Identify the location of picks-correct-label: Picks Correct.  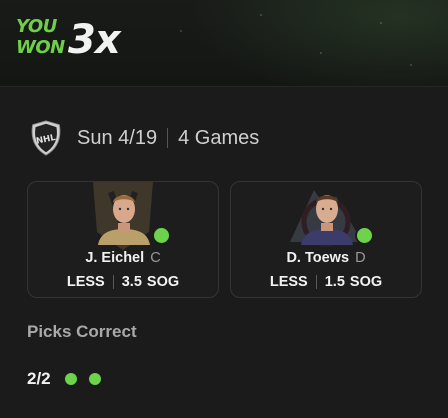
(82, 331).